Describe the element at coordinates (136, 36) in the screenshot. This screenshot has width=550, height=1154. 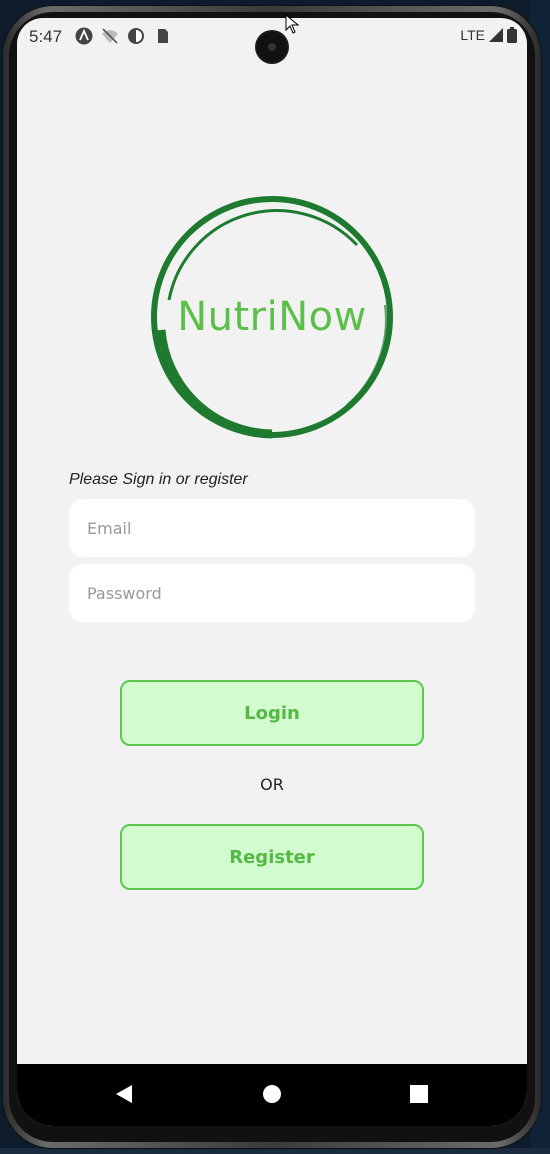
I see `vpn-icon` at that location.